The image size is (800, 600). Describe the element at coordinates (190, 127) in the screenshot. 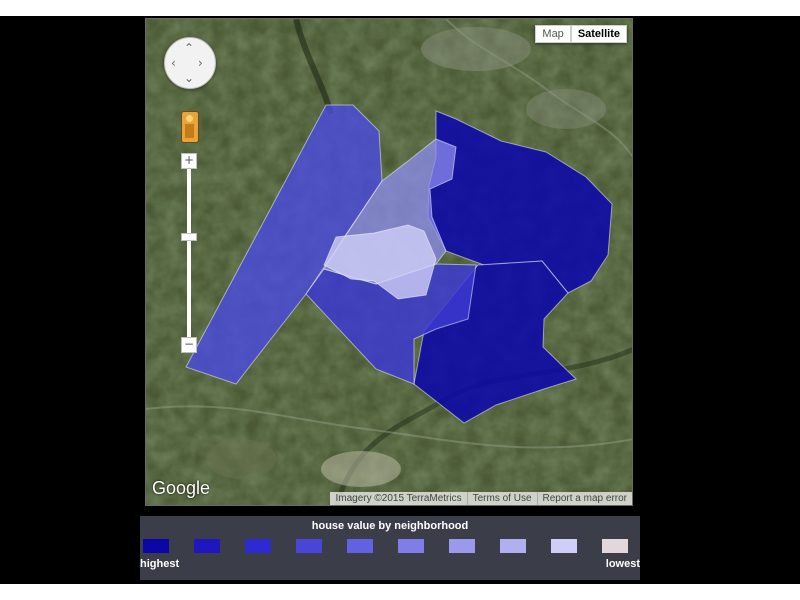

I see `street-view-pegman-icon` at that location.